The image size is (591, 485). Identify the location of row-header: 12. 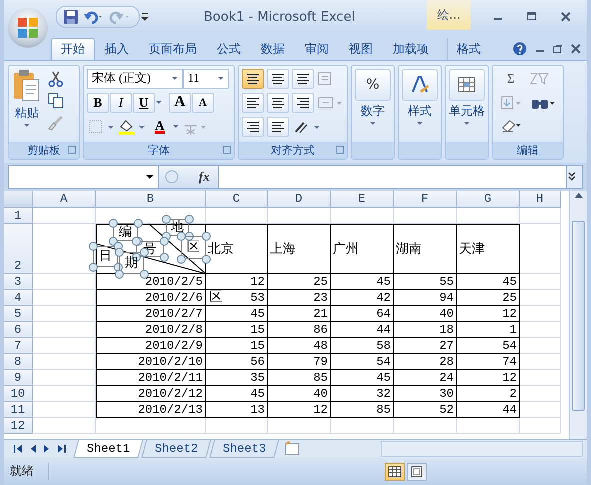
(18, 426).